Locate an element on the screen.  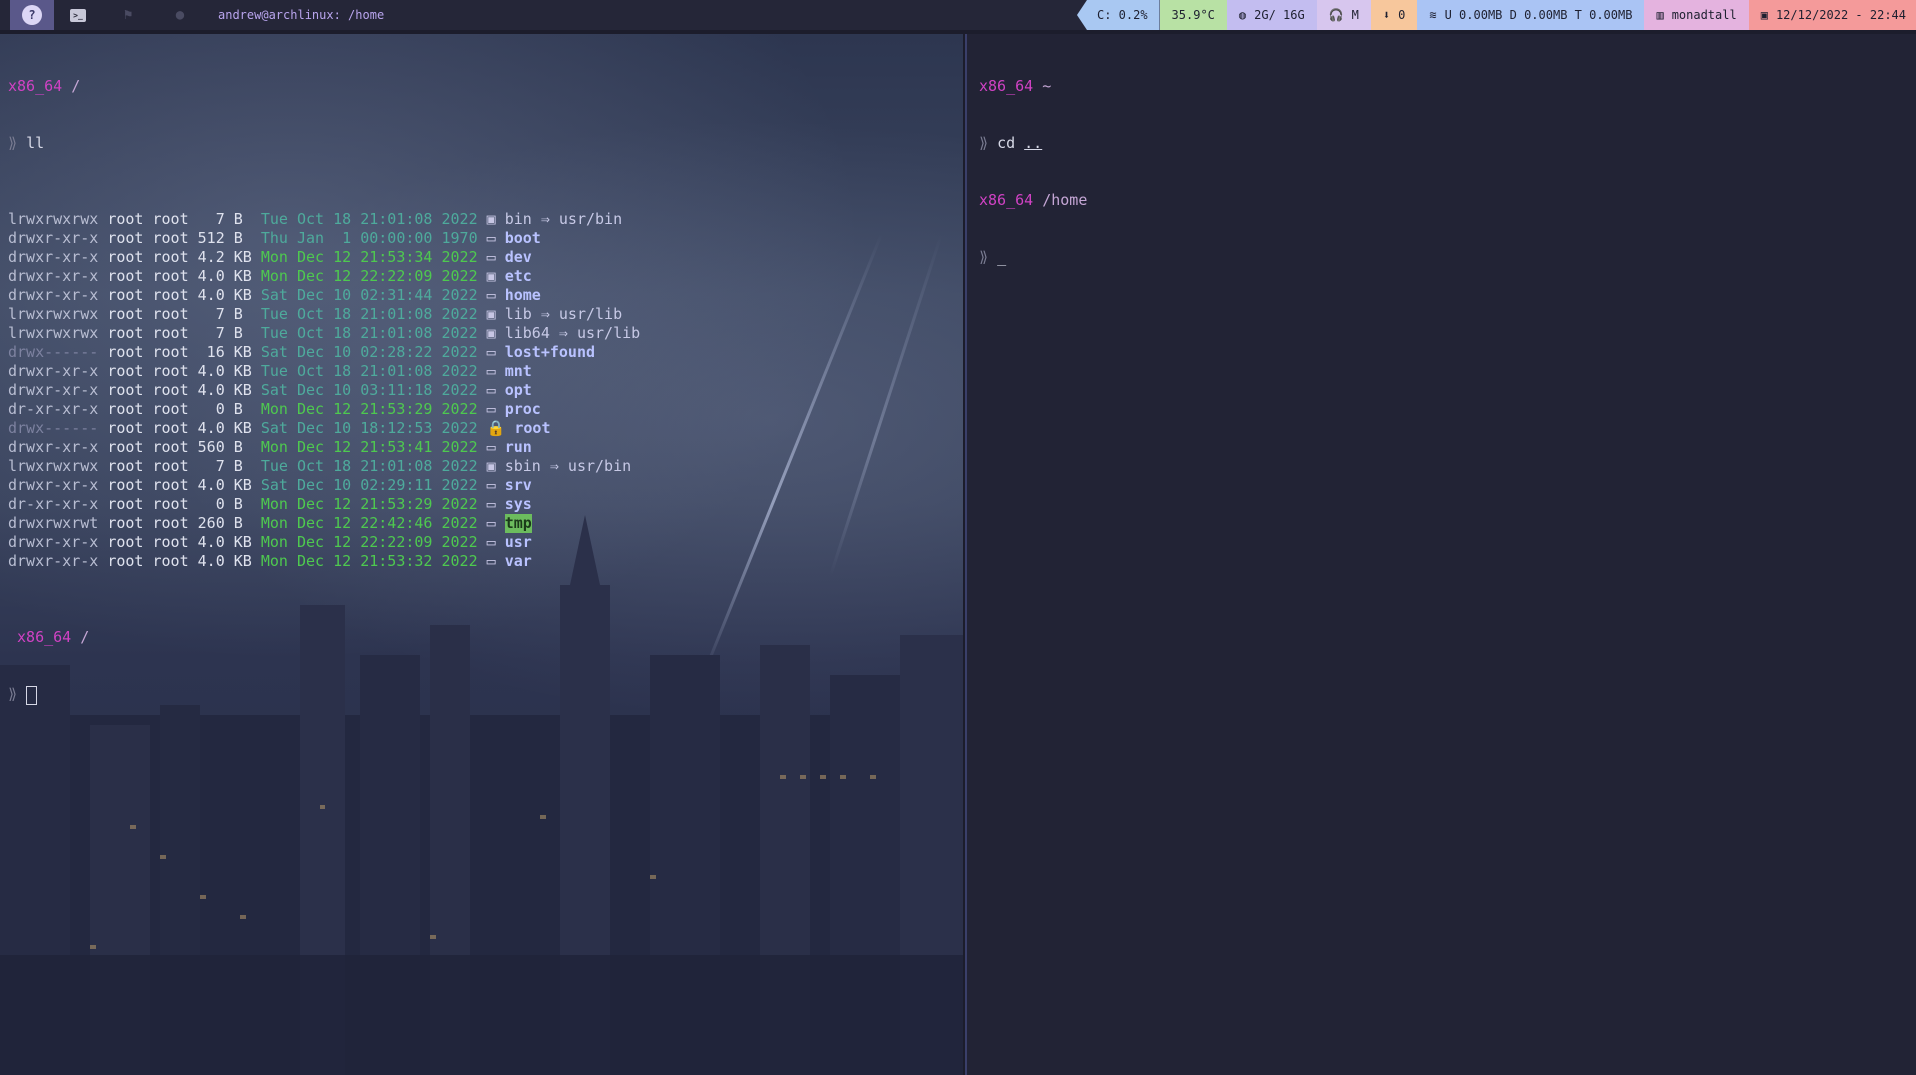
prompt-host: x86_64 is located at coordinates (35, 86).